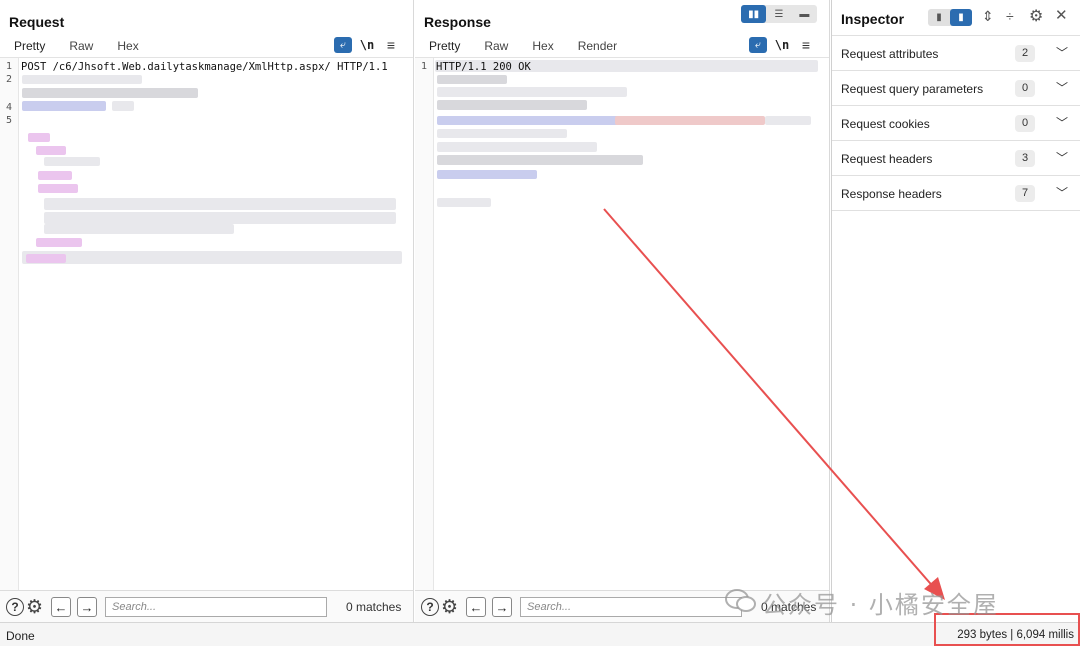 Image resolution: width=1080 pixels, height=646 pixels. Describe the element at coordinates (1061, 15) in the screenshot. I see `close-icon: ✕` at that location.